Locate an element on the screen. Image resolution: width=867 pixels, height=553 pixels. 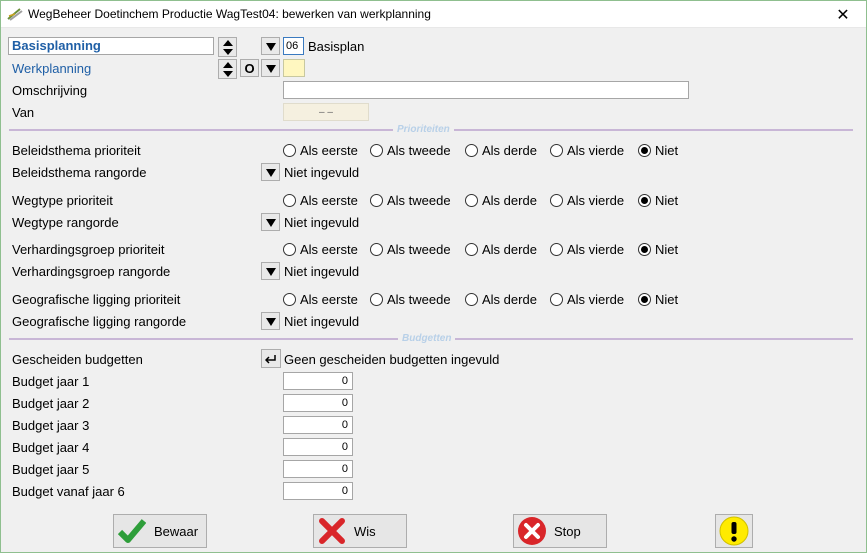
basisplanning-label: Basisplanning is located at coordinates (56, 45).